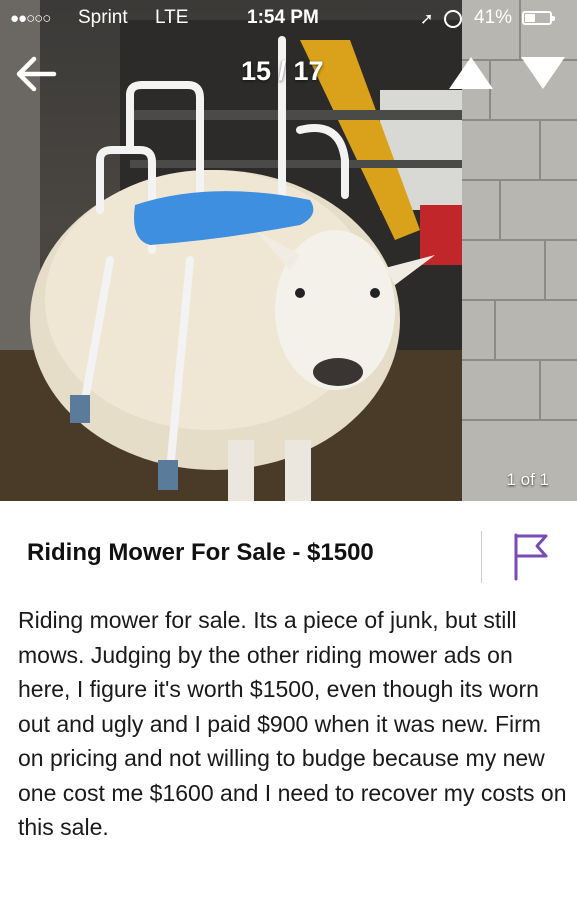 The width and height of the screenshot is (577, 903). I want to click on divider, so click(481, 557).